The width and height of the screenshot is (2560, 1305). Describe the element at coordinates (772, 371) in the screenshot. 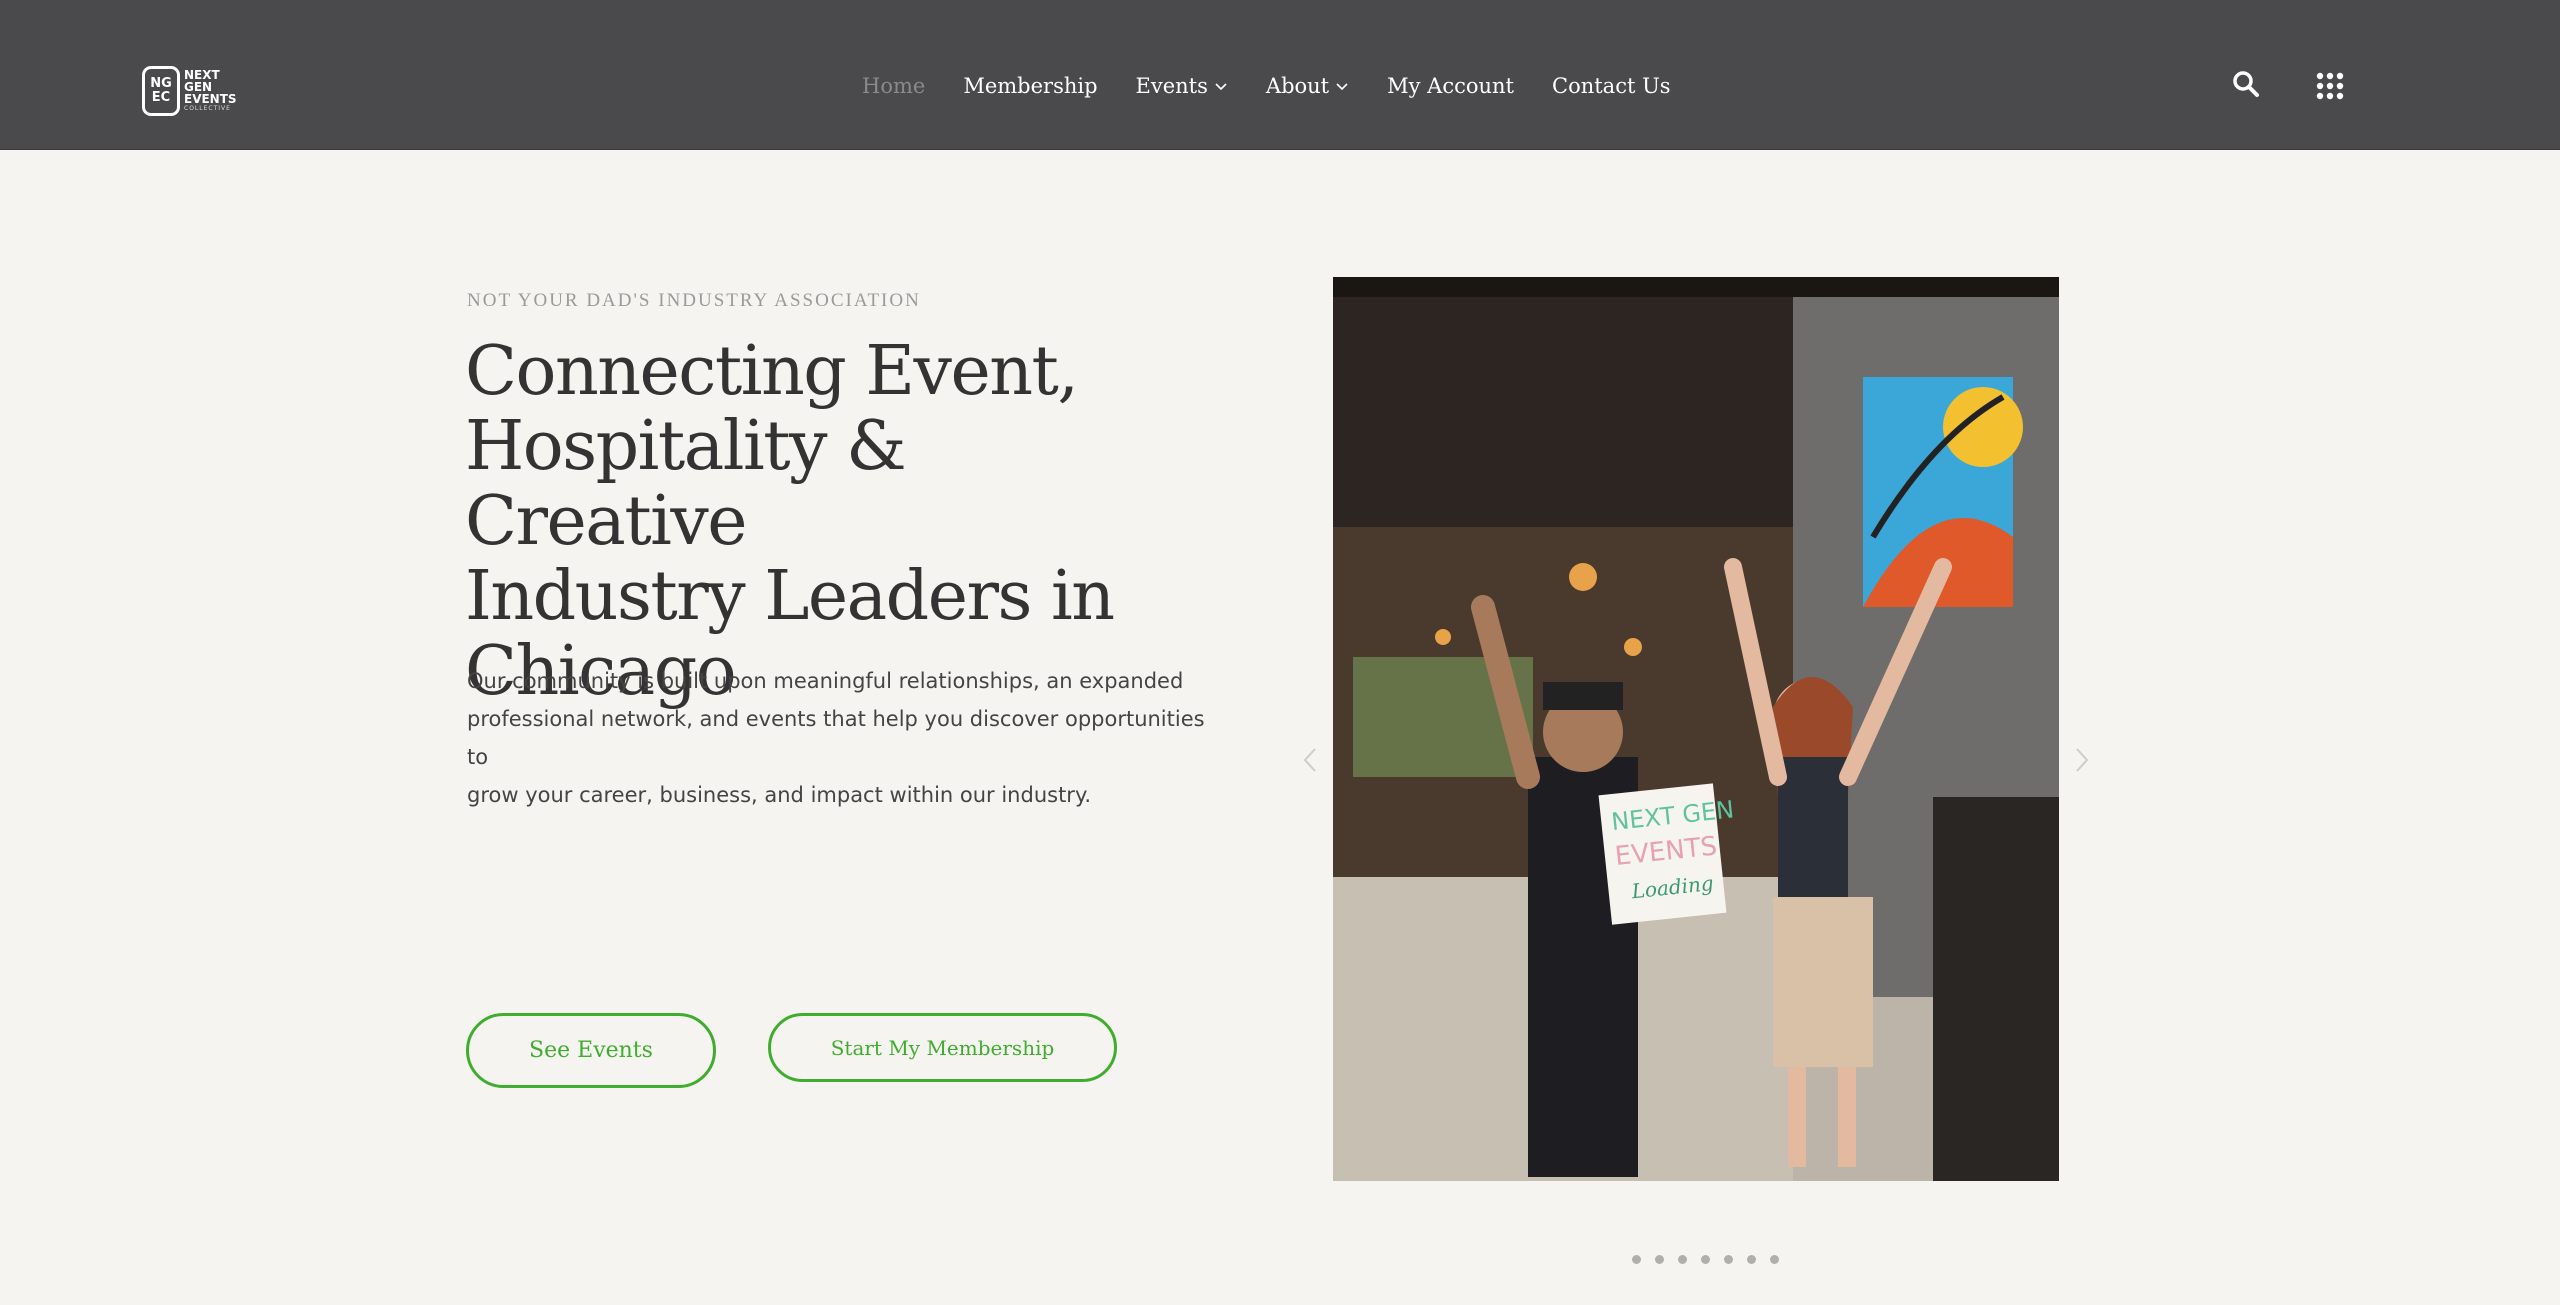

I see `headline-line: Connecting Event,` at that location.